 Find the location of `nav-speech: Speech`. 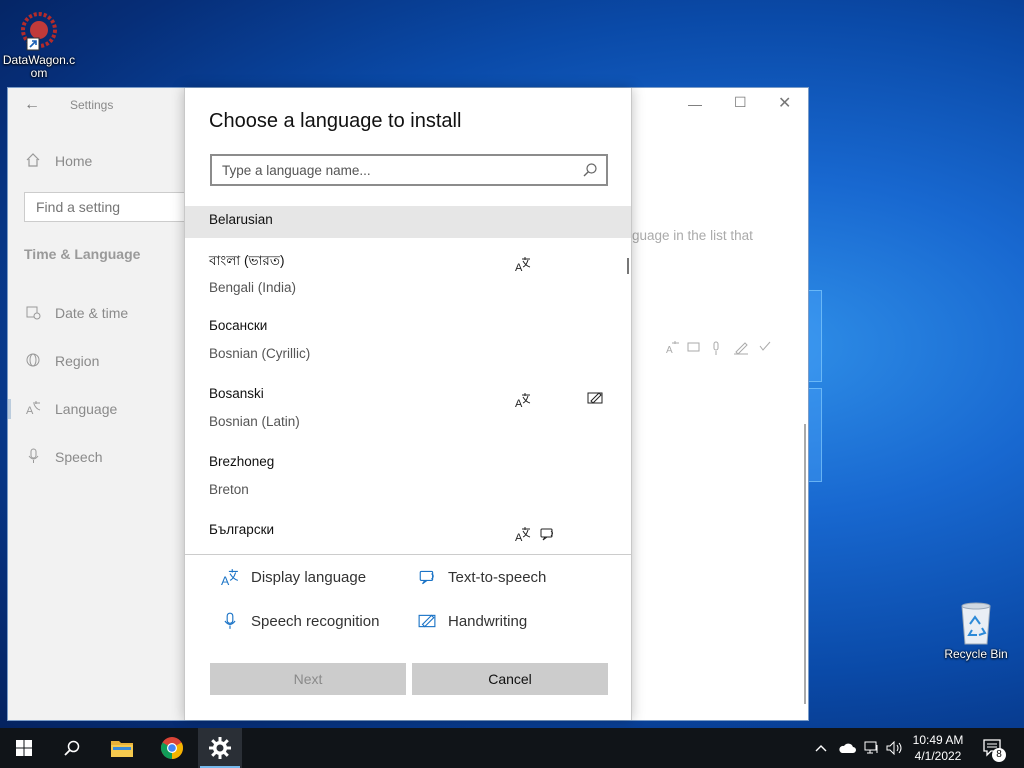

nav-speech: Speech is located at coordinates (63, 457).